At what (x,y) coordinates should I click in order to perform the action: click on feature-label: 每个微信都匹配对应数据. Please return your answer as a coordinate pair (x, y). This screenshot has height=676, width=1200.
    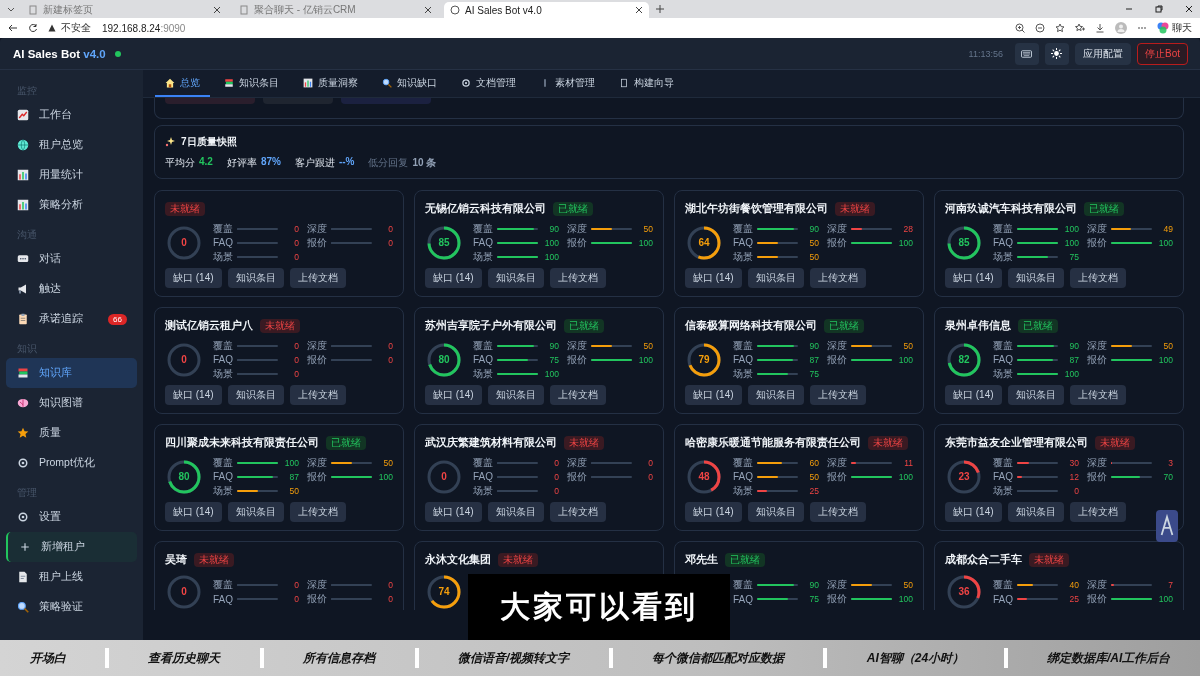
    Looking at the image, I should click on (718, 658).